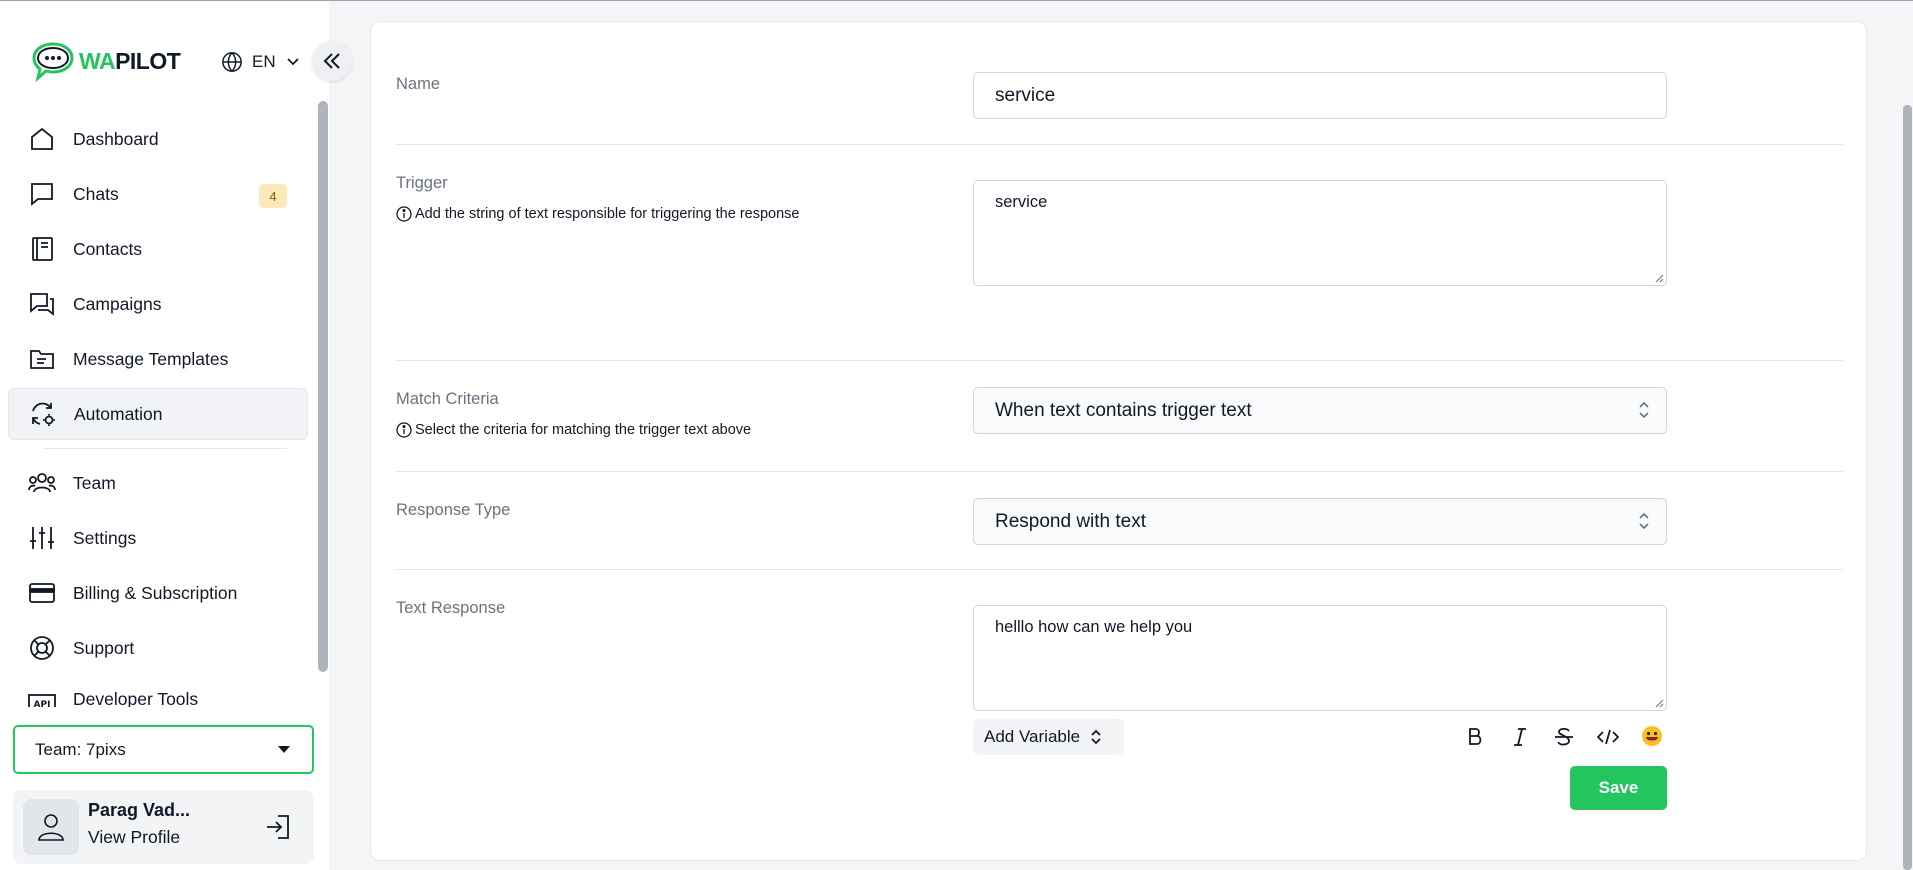 Image resolution: width=1913 pixels, height=870 pixels. I want to click on sidebar-item-campaigns: Campaigns, so click(158, 304).